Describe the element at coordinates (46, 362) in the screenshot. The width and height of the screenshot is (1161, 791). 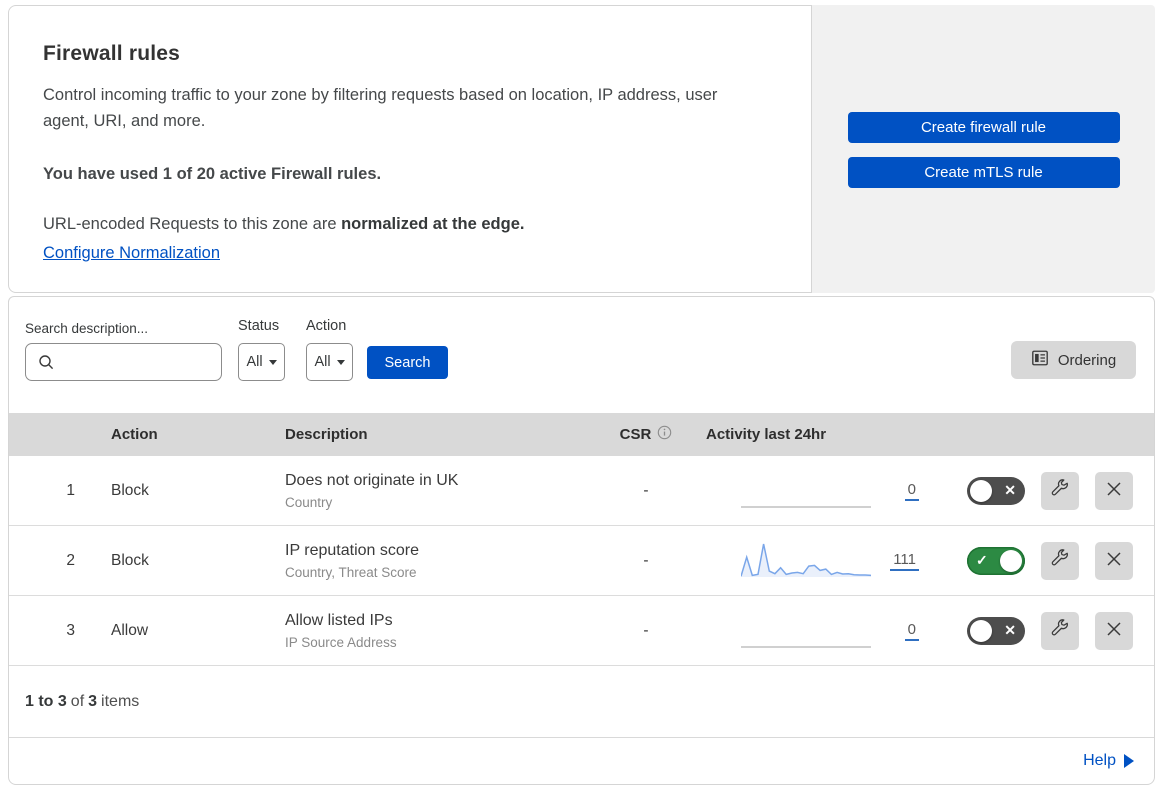
I see `search-icon` at that location.